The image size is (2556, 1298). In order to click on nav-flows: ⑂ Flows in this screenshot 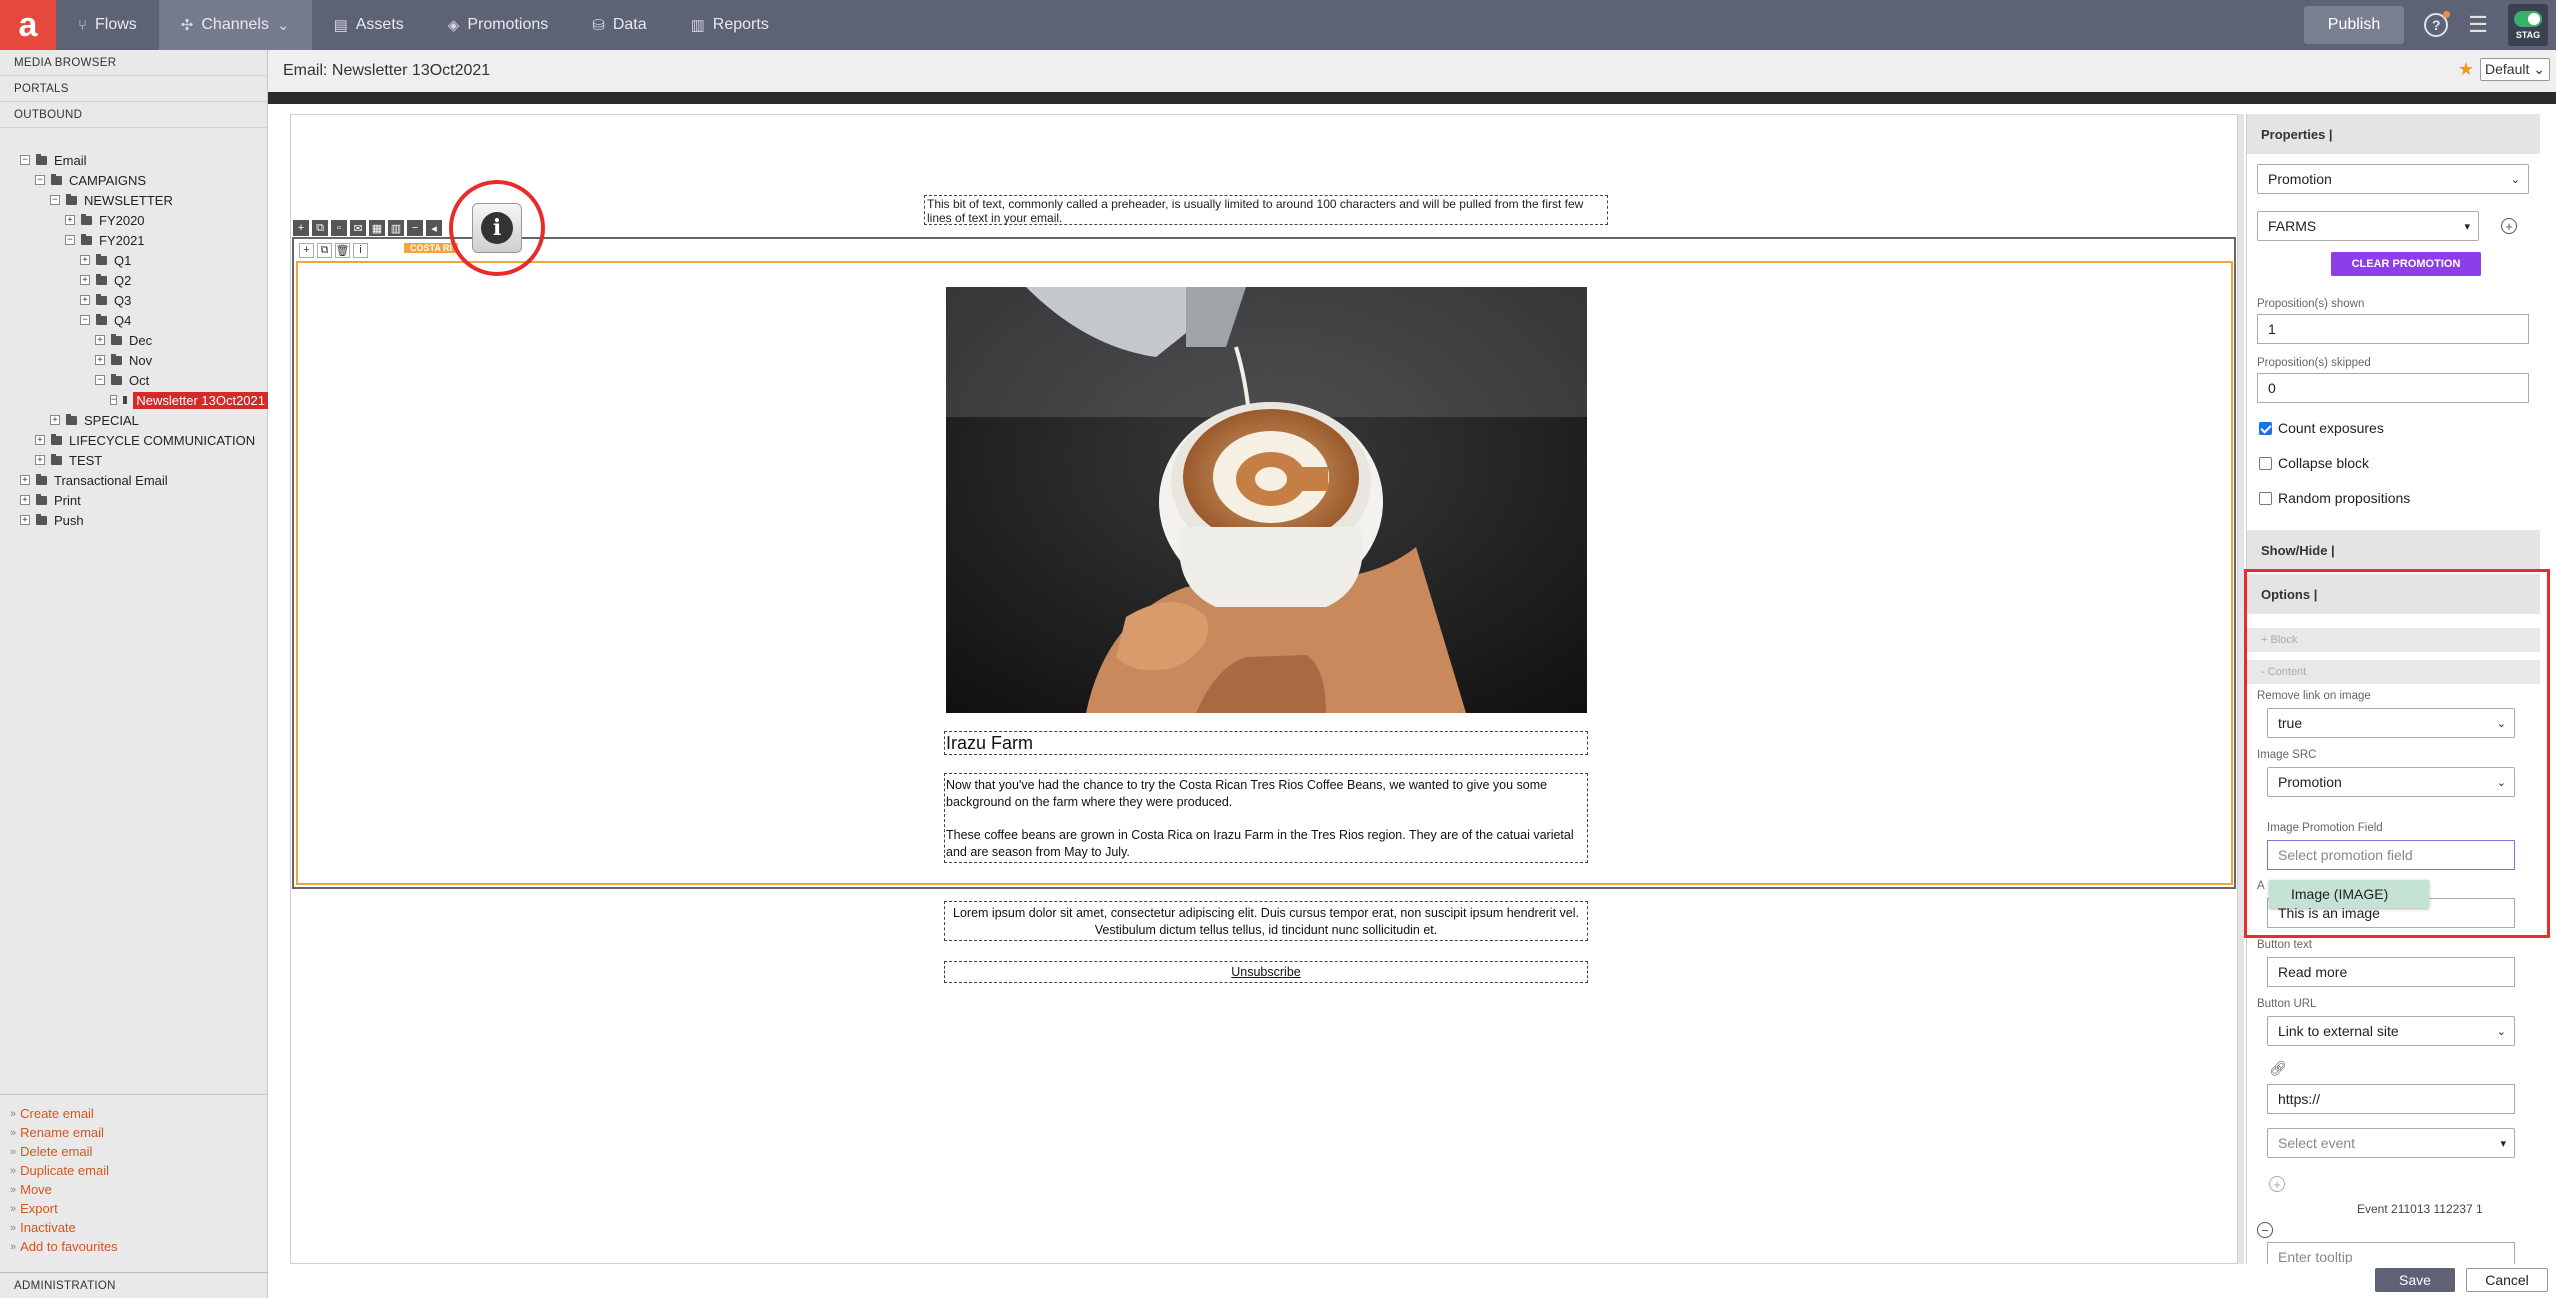, I will do `click(107, 25)`.